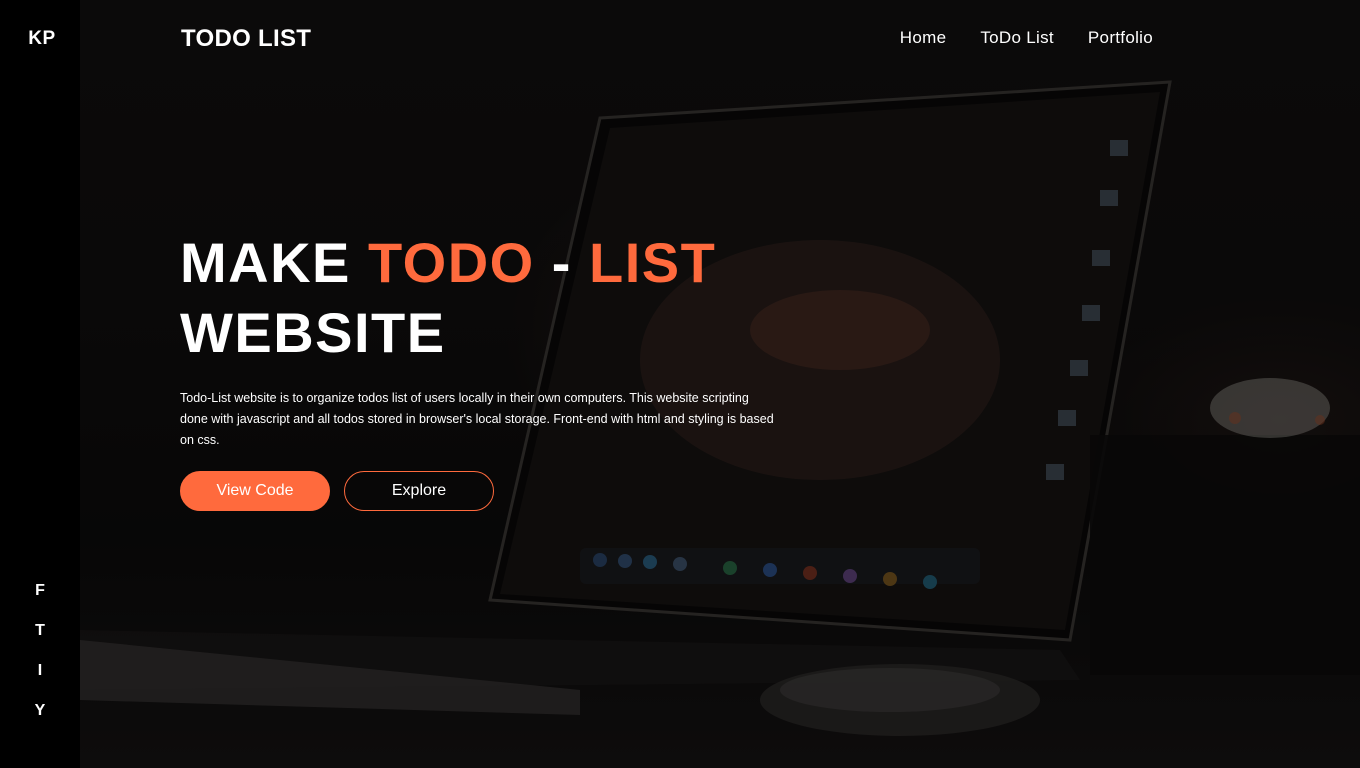  Describe the element at coordinates (313, 332) in the screenshot. I see `hero-title-line2: WEBSITE` at that location.